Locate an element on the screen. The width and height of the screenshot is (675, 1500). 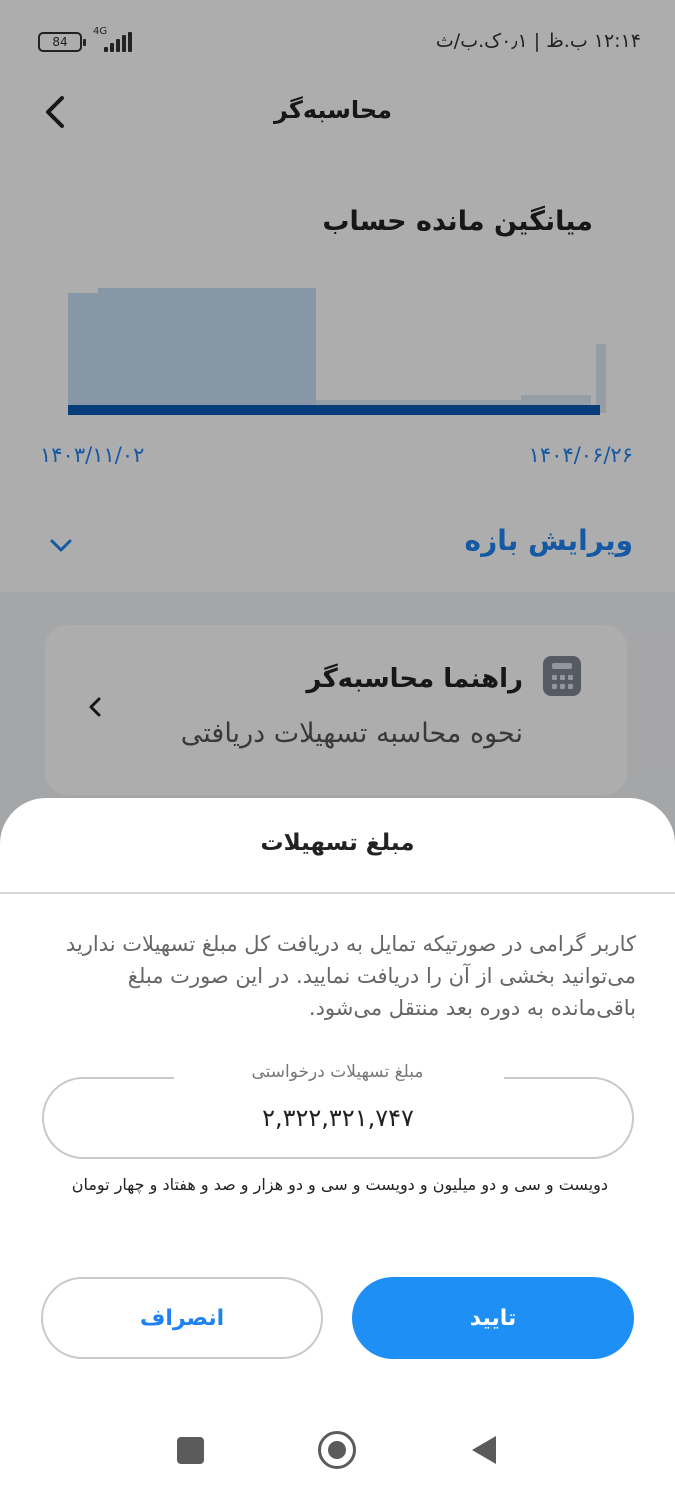
recent-apps-icon is located at coordinates (190, 1450).